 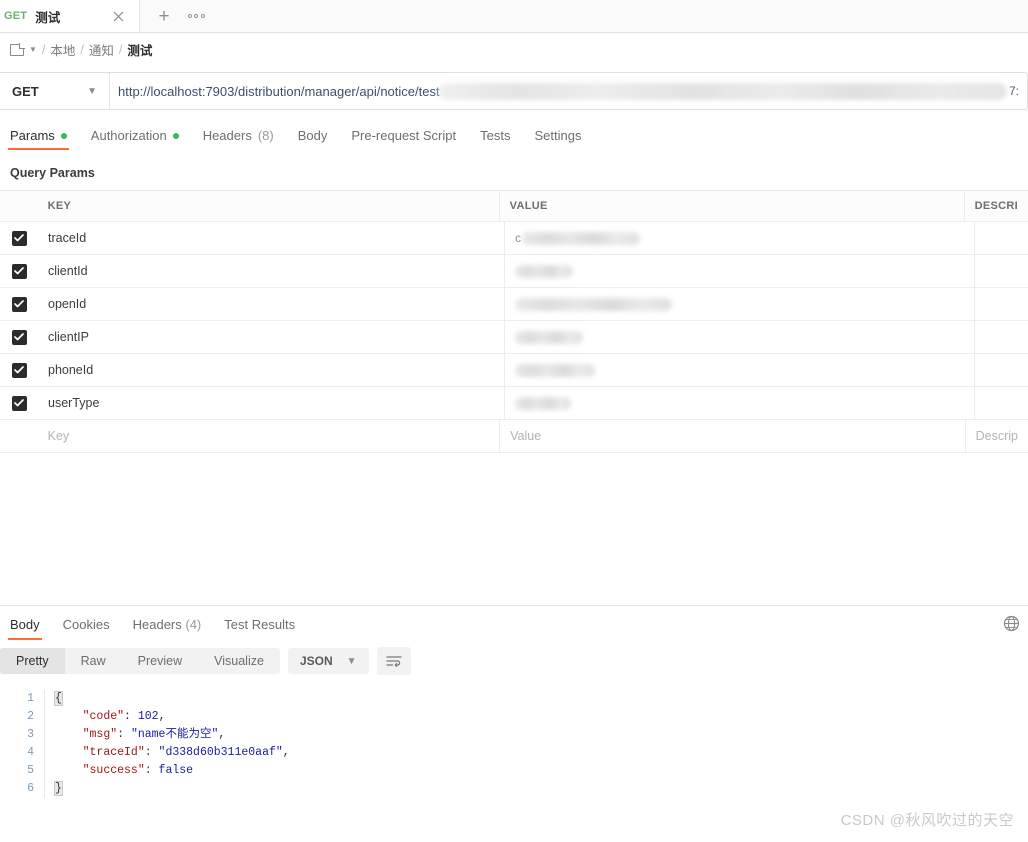 I want to click on tab-body: Body, so click(x=313, y=139).